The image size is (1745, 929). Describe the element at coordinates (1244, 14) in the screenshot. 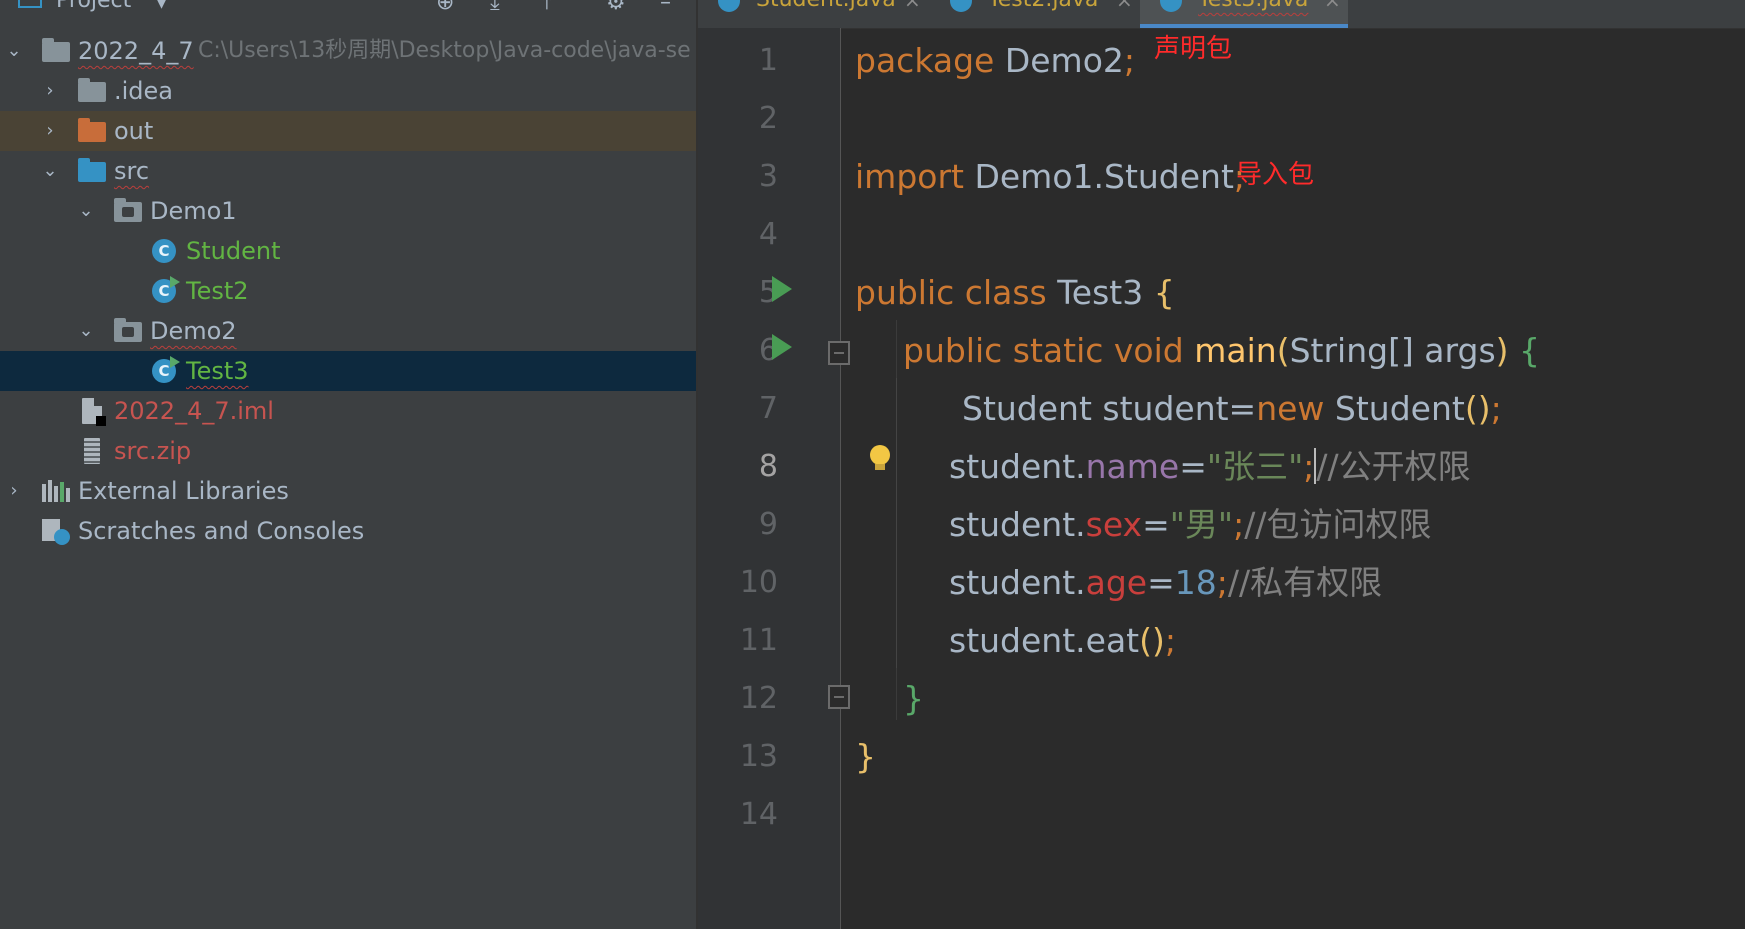

I see `tab-test3-java: Test3.java ×` at that location.